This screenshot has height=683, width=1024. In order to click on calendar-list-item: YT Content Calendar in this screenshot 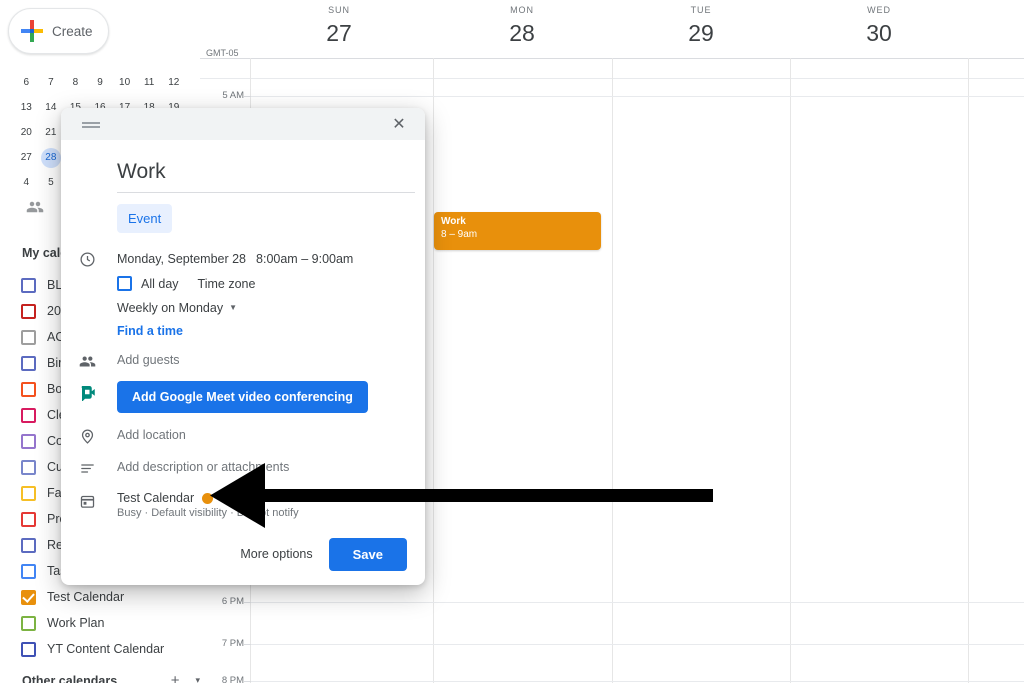, I will do `click(100, 649)`.